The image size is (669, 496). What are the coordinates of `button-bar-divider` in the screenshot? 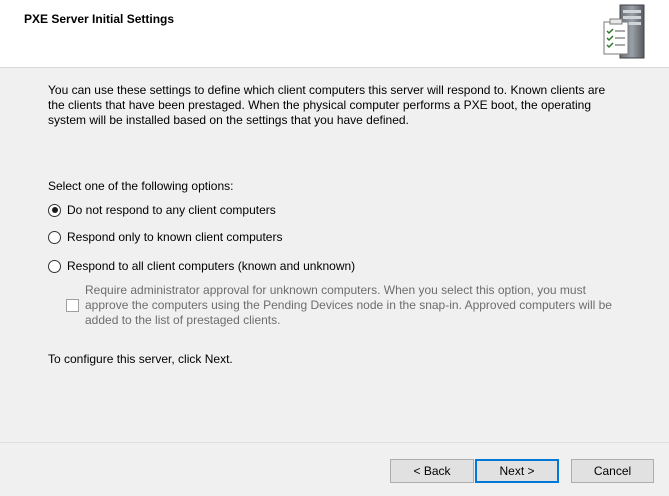 It's located at (334, 442).